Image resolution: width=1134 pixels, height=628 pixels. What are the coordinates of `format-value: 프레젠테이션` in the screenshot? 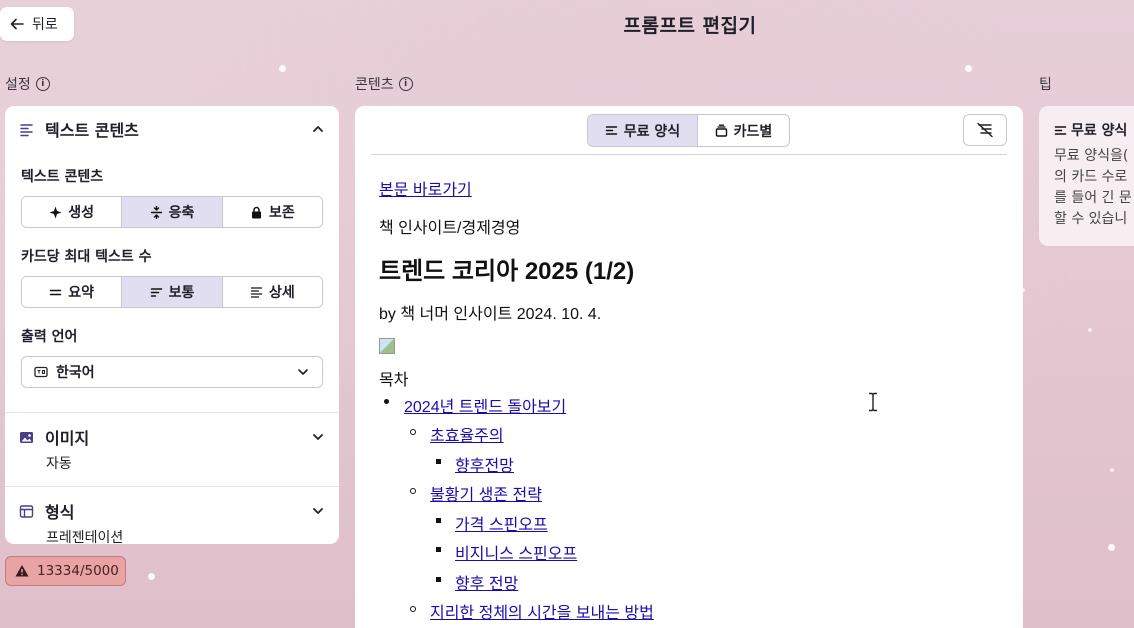 It's located at (85, 537).